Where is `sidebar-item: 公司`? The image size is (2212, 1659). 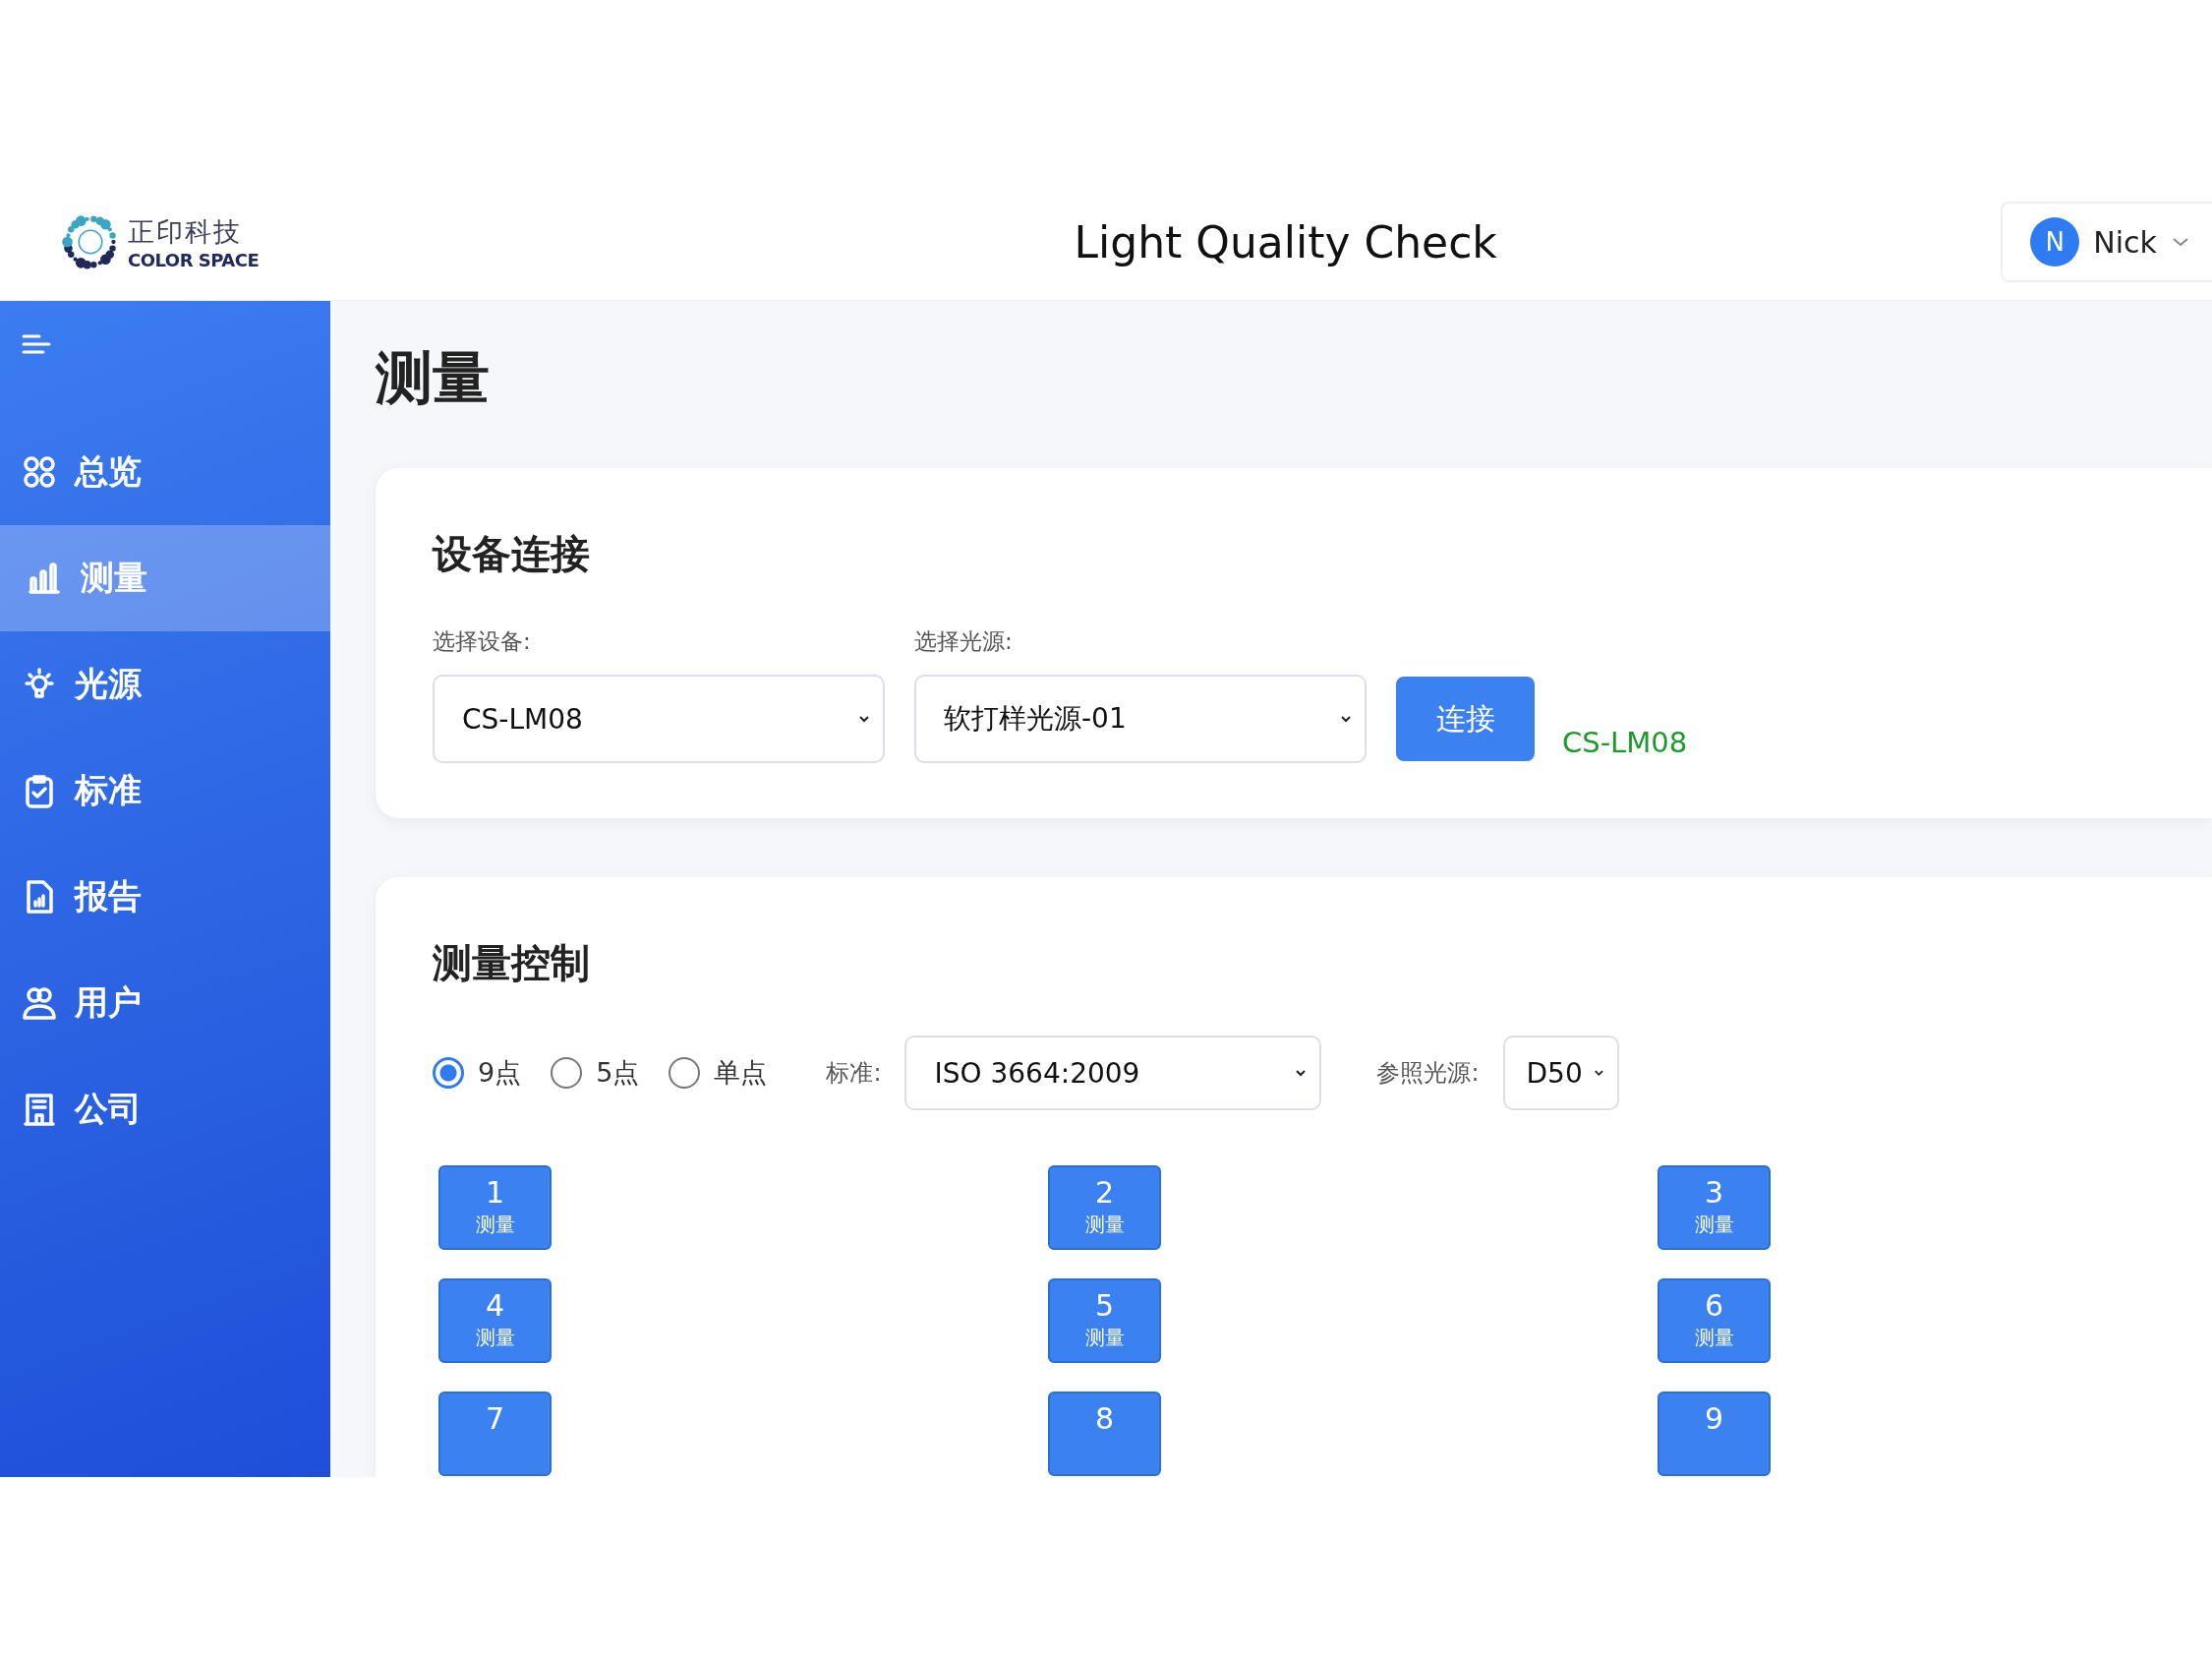 sidebar-item: 公司 is located at coordinates (165, 1109).